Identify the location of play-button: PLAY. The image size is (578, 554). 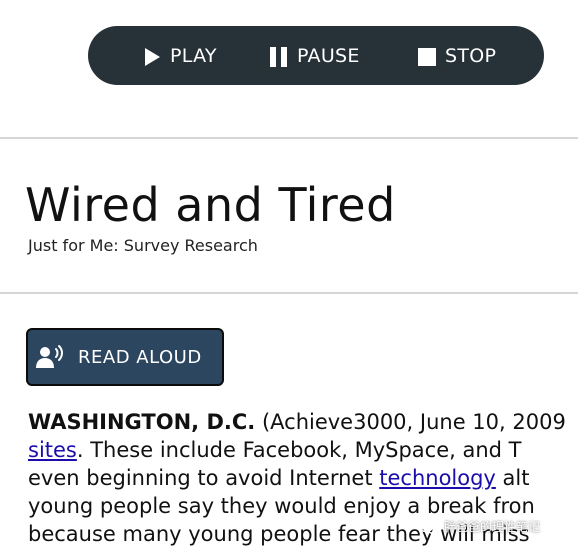
(181, 55).